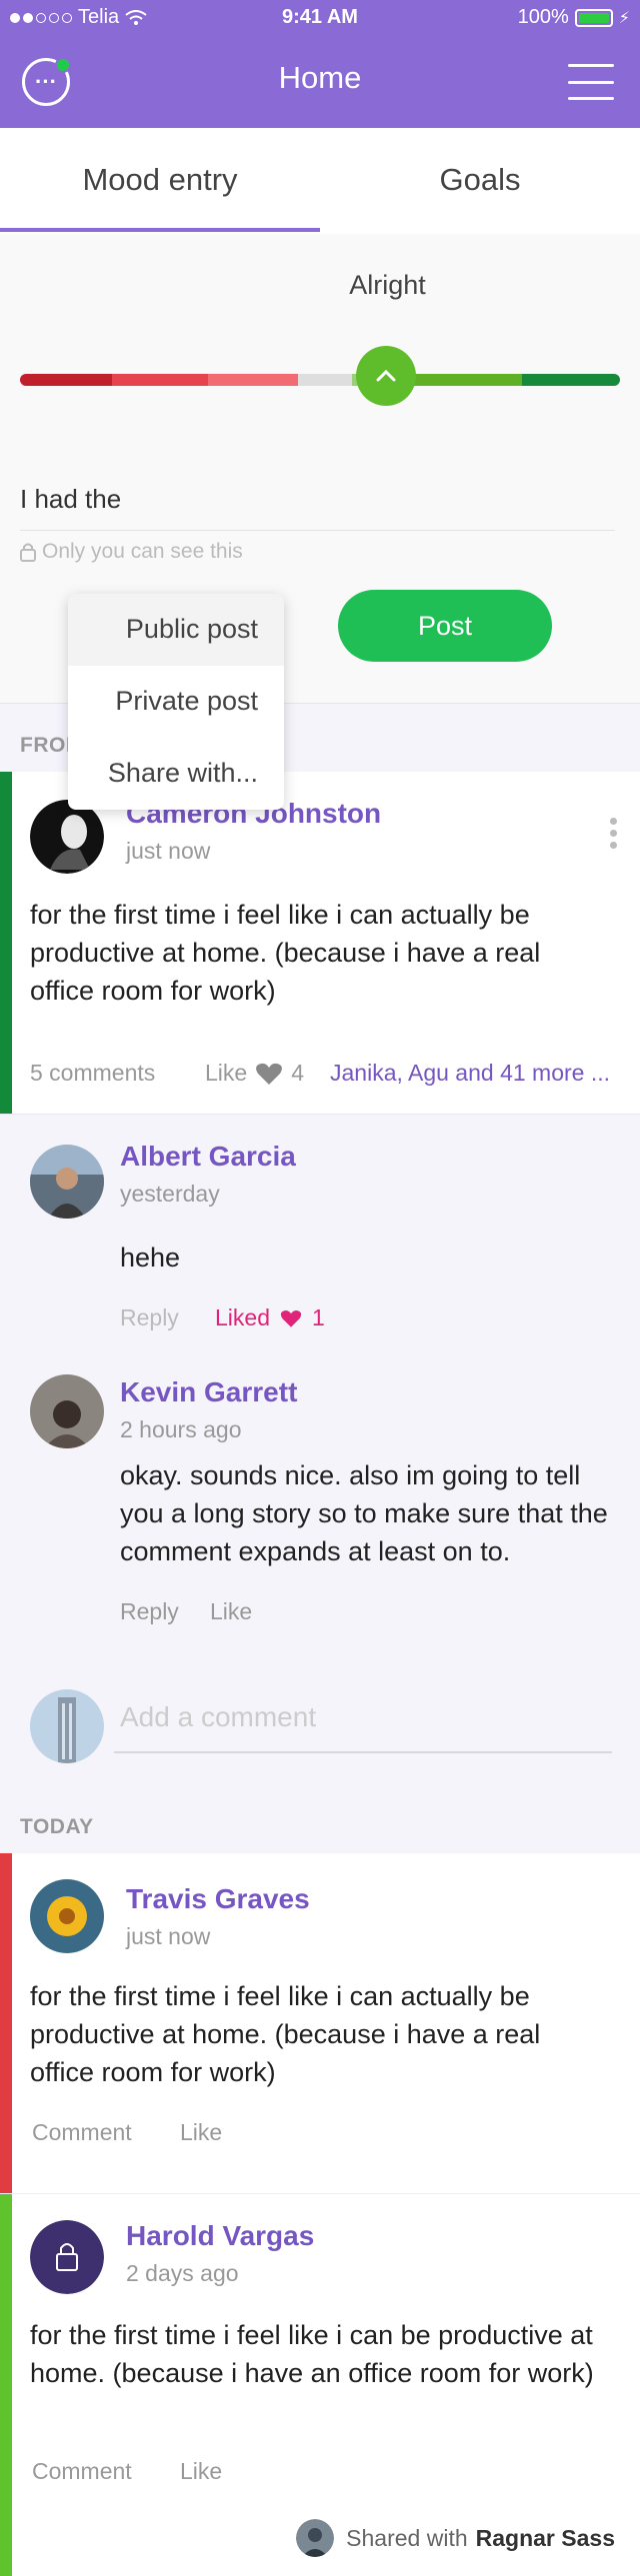 The height and width of the screenshot is (2576, 640). What do you see at coordinates (226, 1073) in the screenshot?
I see `like-label: Like` at bounding box center [226, 1073].